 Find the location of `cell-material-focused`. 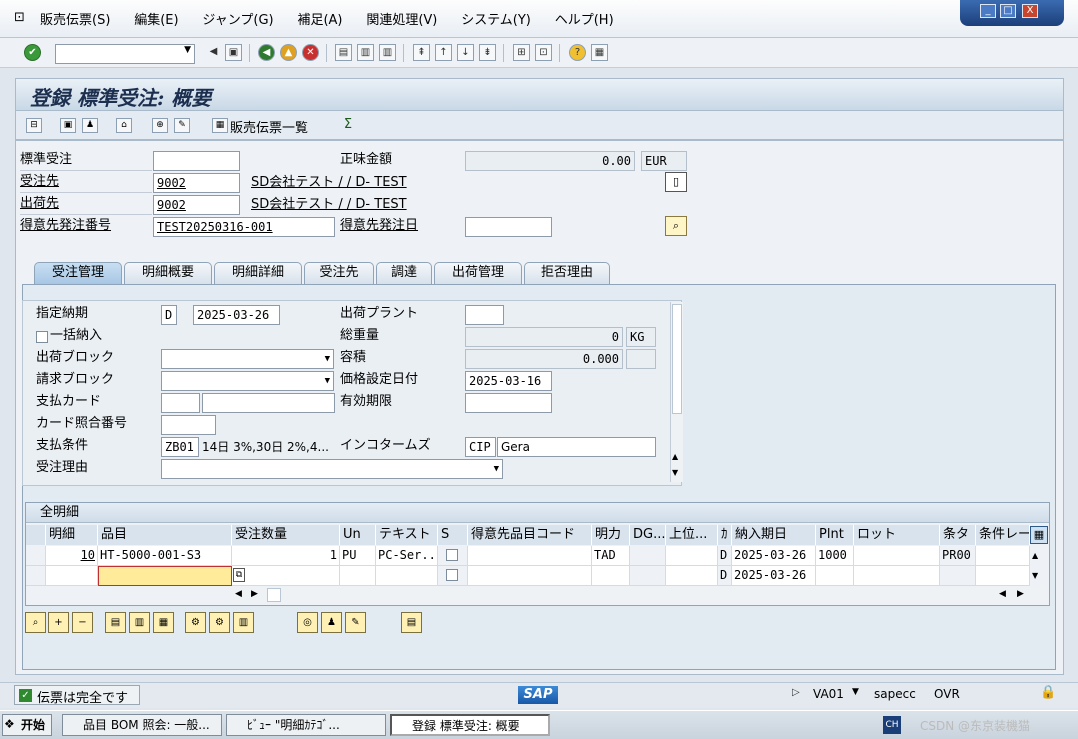

cell-material-focused is located at coordinates (165, 576).